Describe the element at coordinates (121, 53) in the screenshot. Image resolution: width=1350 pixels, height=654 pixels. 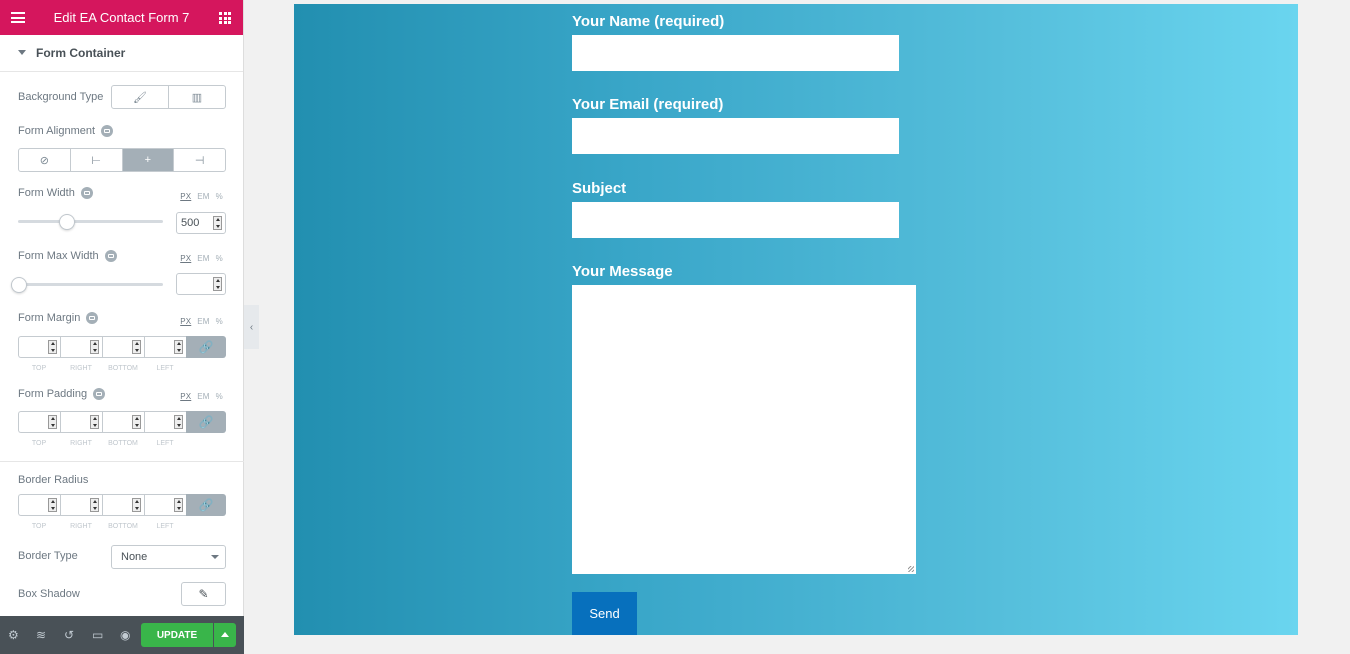
I see `section-form-container: Form Container` at that location.